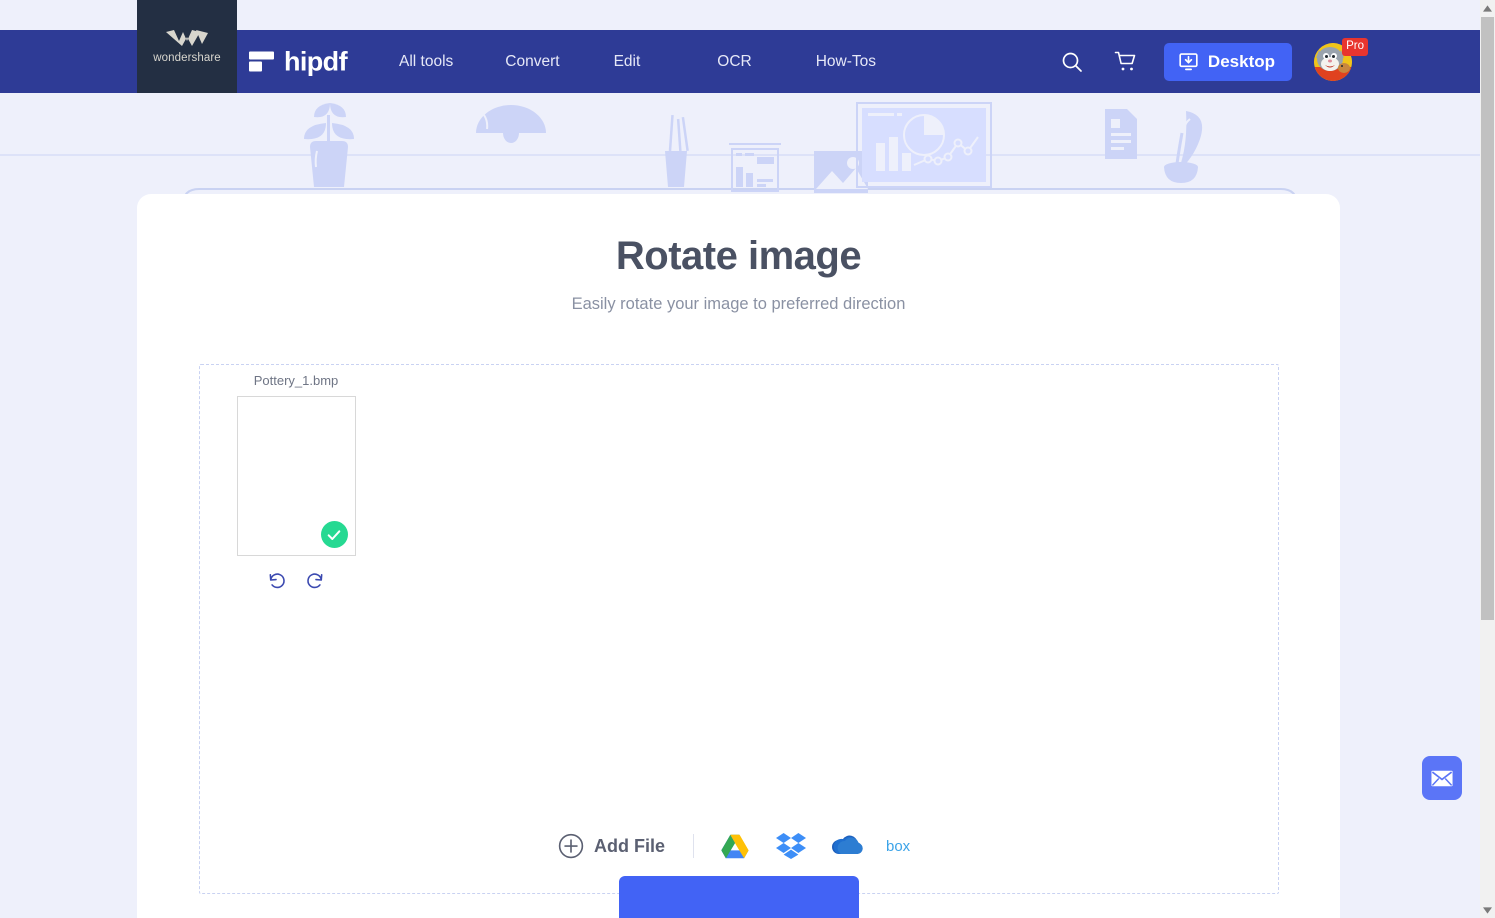 This screenshot has width=1495, height=918. Describe the element at coordinates (898, 846) in the screenshot. I see `svg-text: box` at that location.